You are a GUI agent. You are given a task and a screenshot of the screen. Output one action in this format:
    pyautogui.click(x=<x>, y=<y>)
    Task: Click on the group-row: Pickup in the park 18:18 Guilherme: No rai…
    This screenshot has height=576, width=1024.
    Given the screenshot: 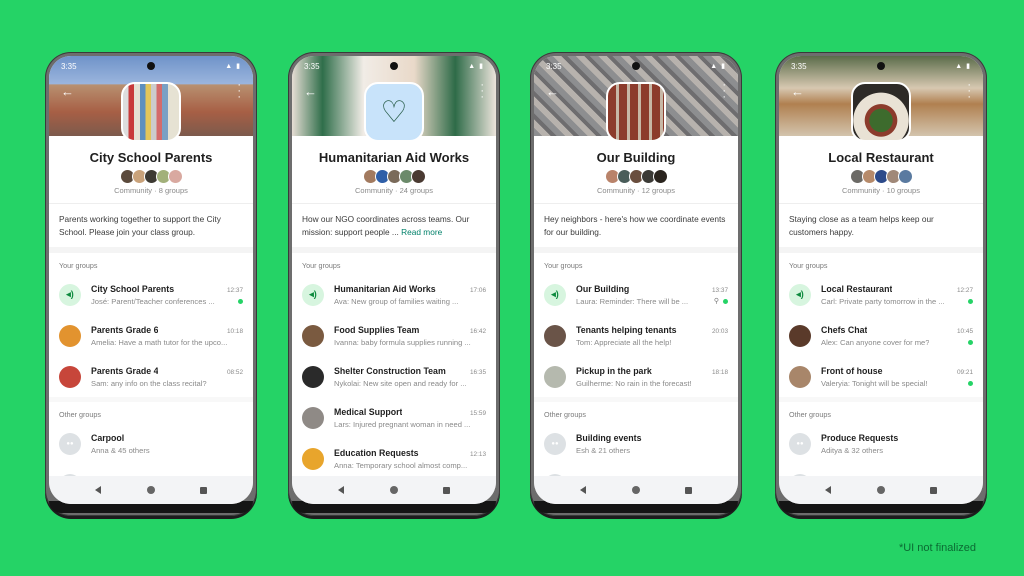 What is the action you would take?
    pyautogui.click(x=636, y=376)
    